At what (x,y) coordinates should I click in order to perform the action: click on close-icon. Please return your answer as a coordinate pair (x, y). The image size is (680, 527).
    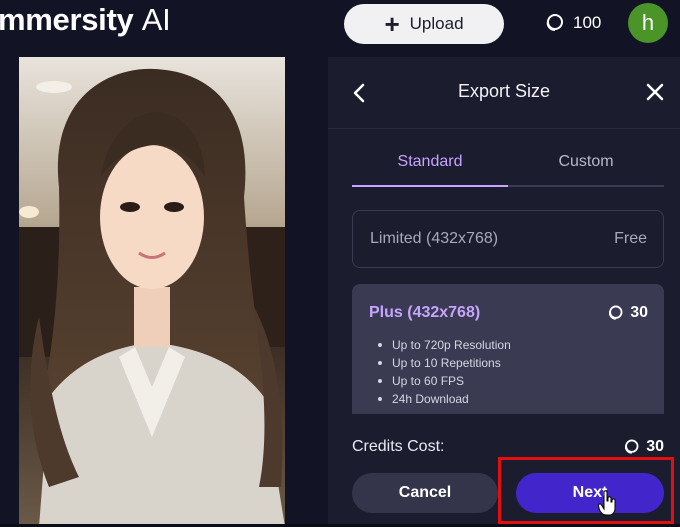
    Looking at the image, I should click on (655, 92).